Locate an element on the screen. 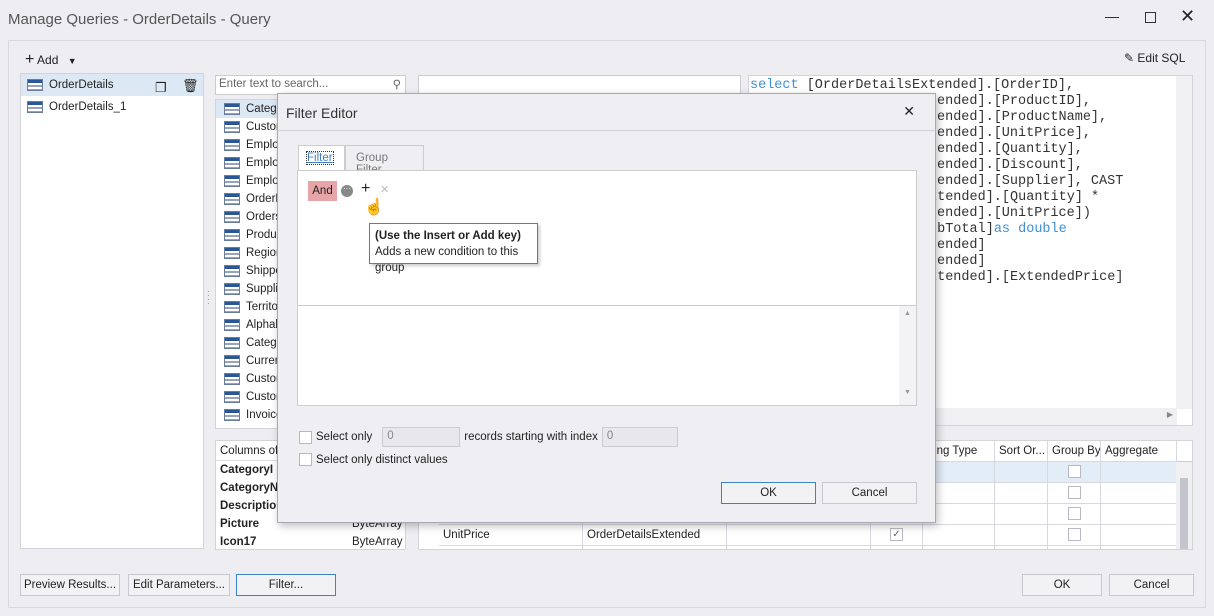 This screenshot has width=1214, height=616. minimize-button: — is located at coordinates (1113, 16).